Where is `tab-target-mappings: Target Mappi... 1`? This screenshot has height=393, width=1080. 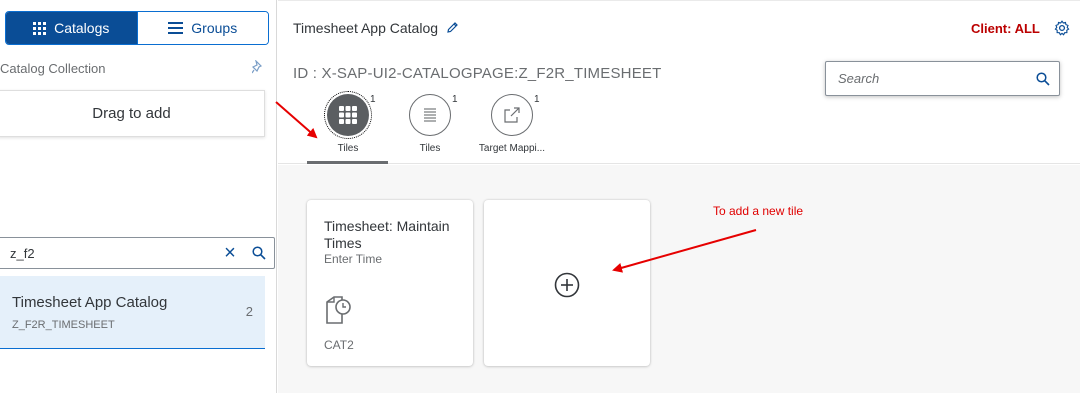 tab-target-mappings: Target Mappi... 1 is located at coordinates (512, 124).